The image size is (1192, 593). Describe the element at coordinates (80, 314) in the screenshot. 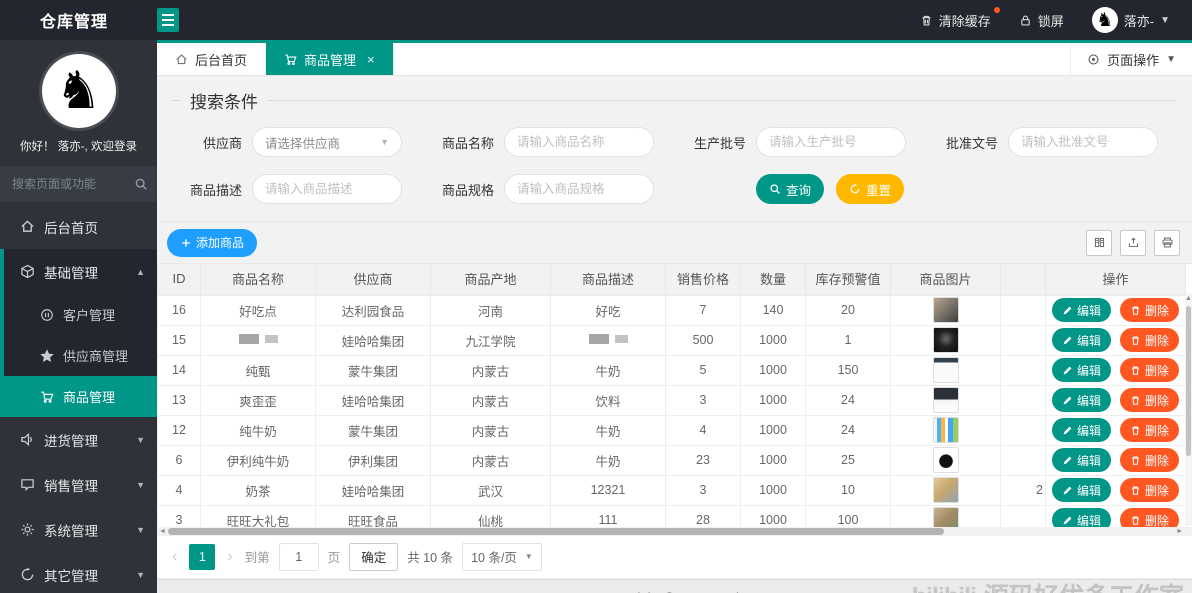

I see `sidebar-item-customer-mgmt: 客户管理` at that location.